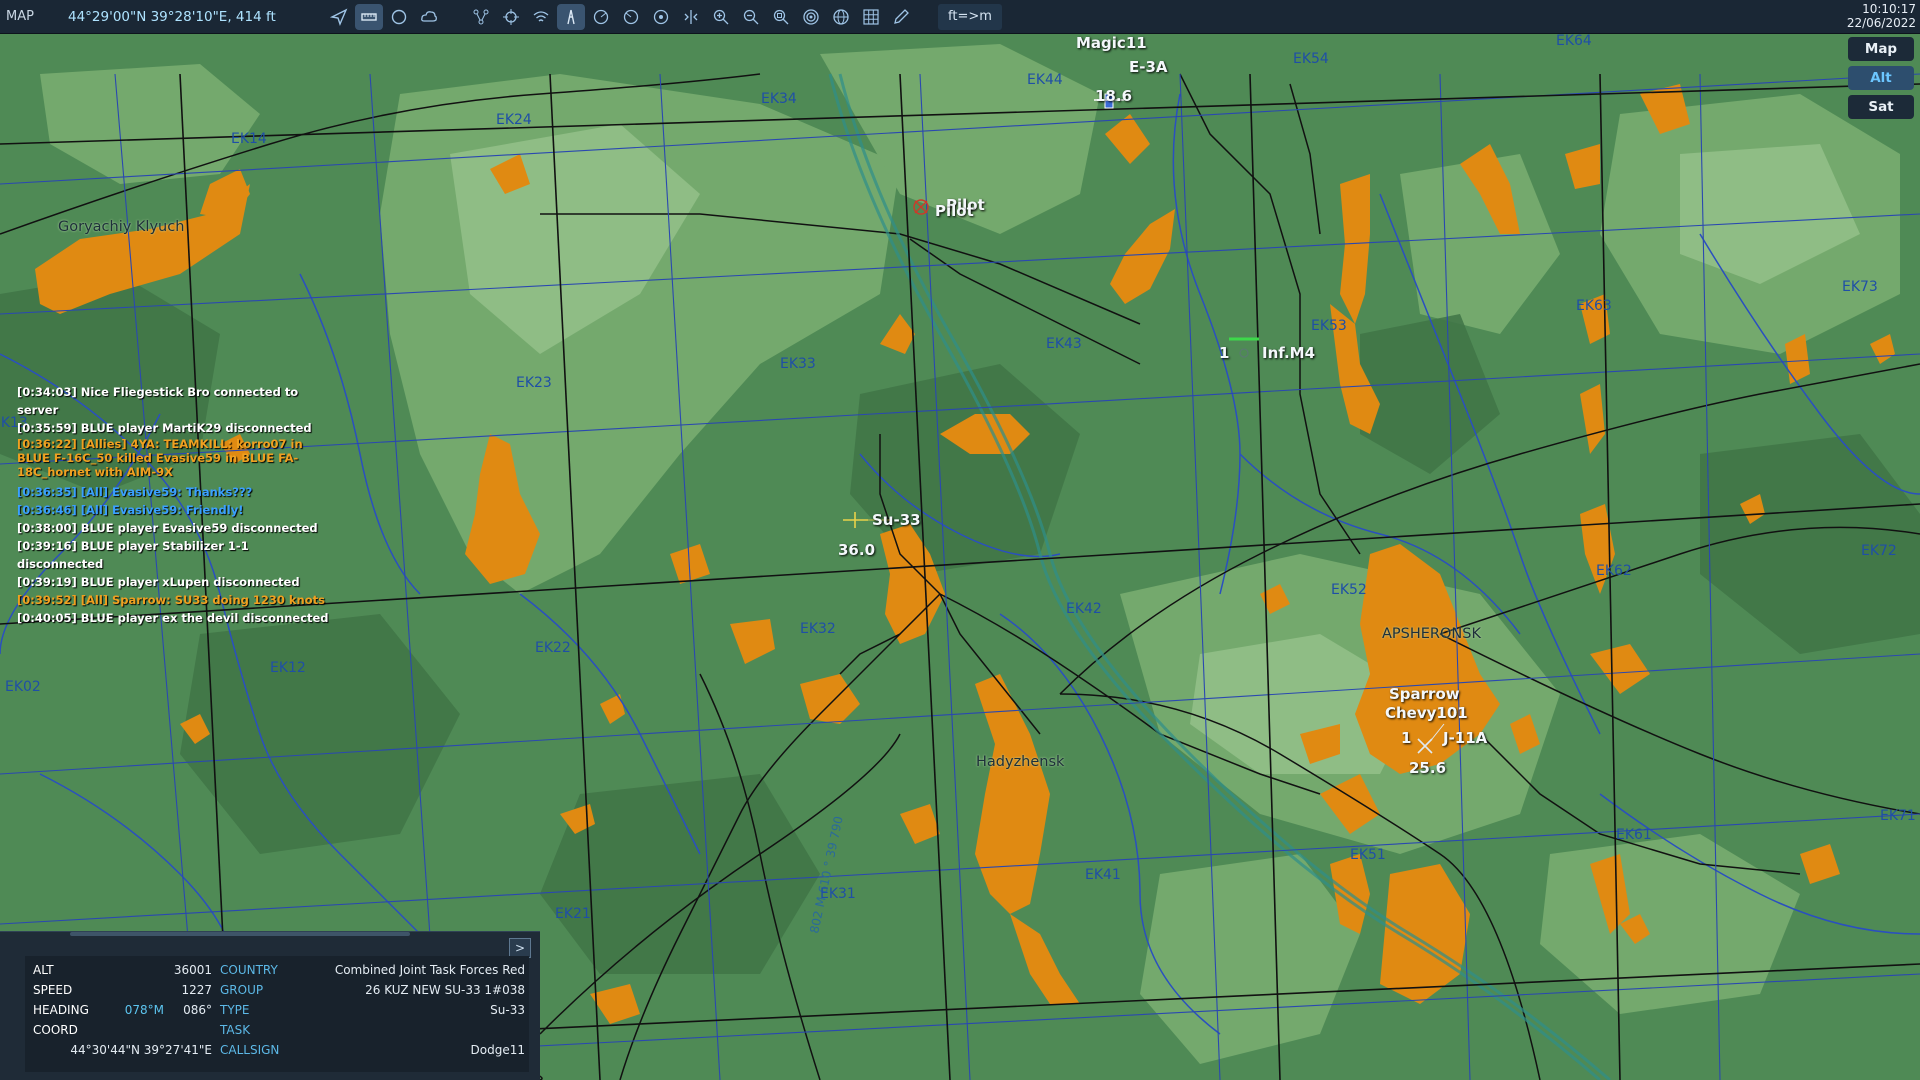 The height and width of the screenshot is (1080, 1920). I want to click on globe-icon, so click(841, 17).